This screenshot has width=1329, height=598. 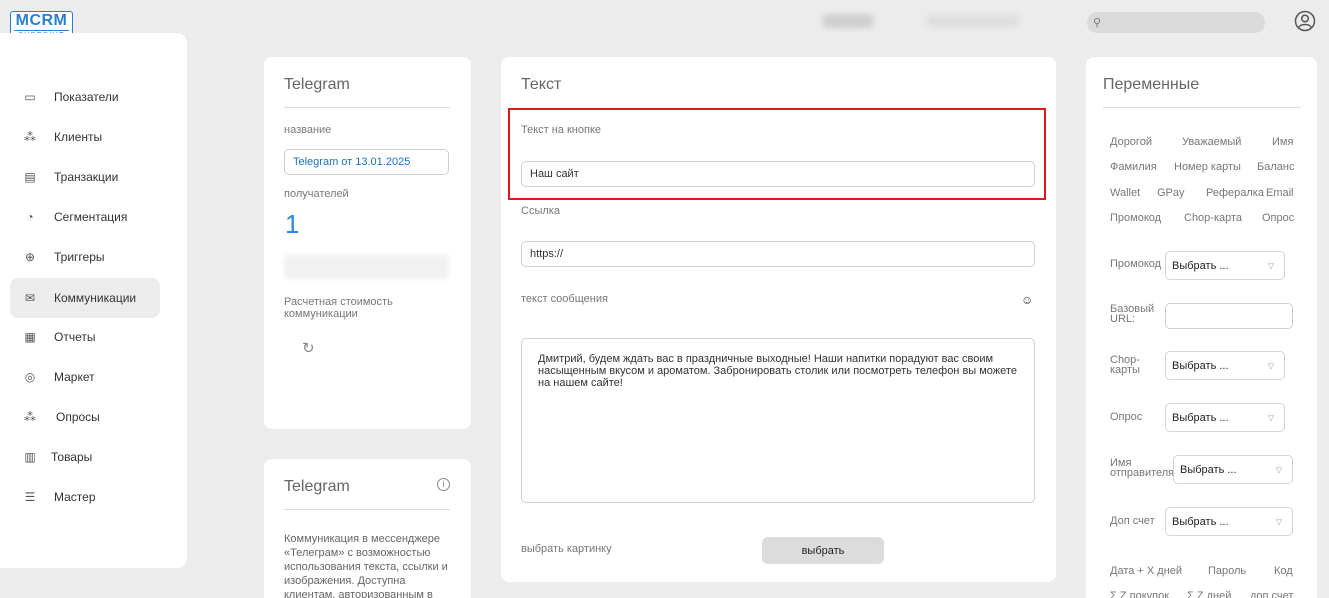 I want to click on variable-chip: Chop-карта, so click(x=1213, y=218).